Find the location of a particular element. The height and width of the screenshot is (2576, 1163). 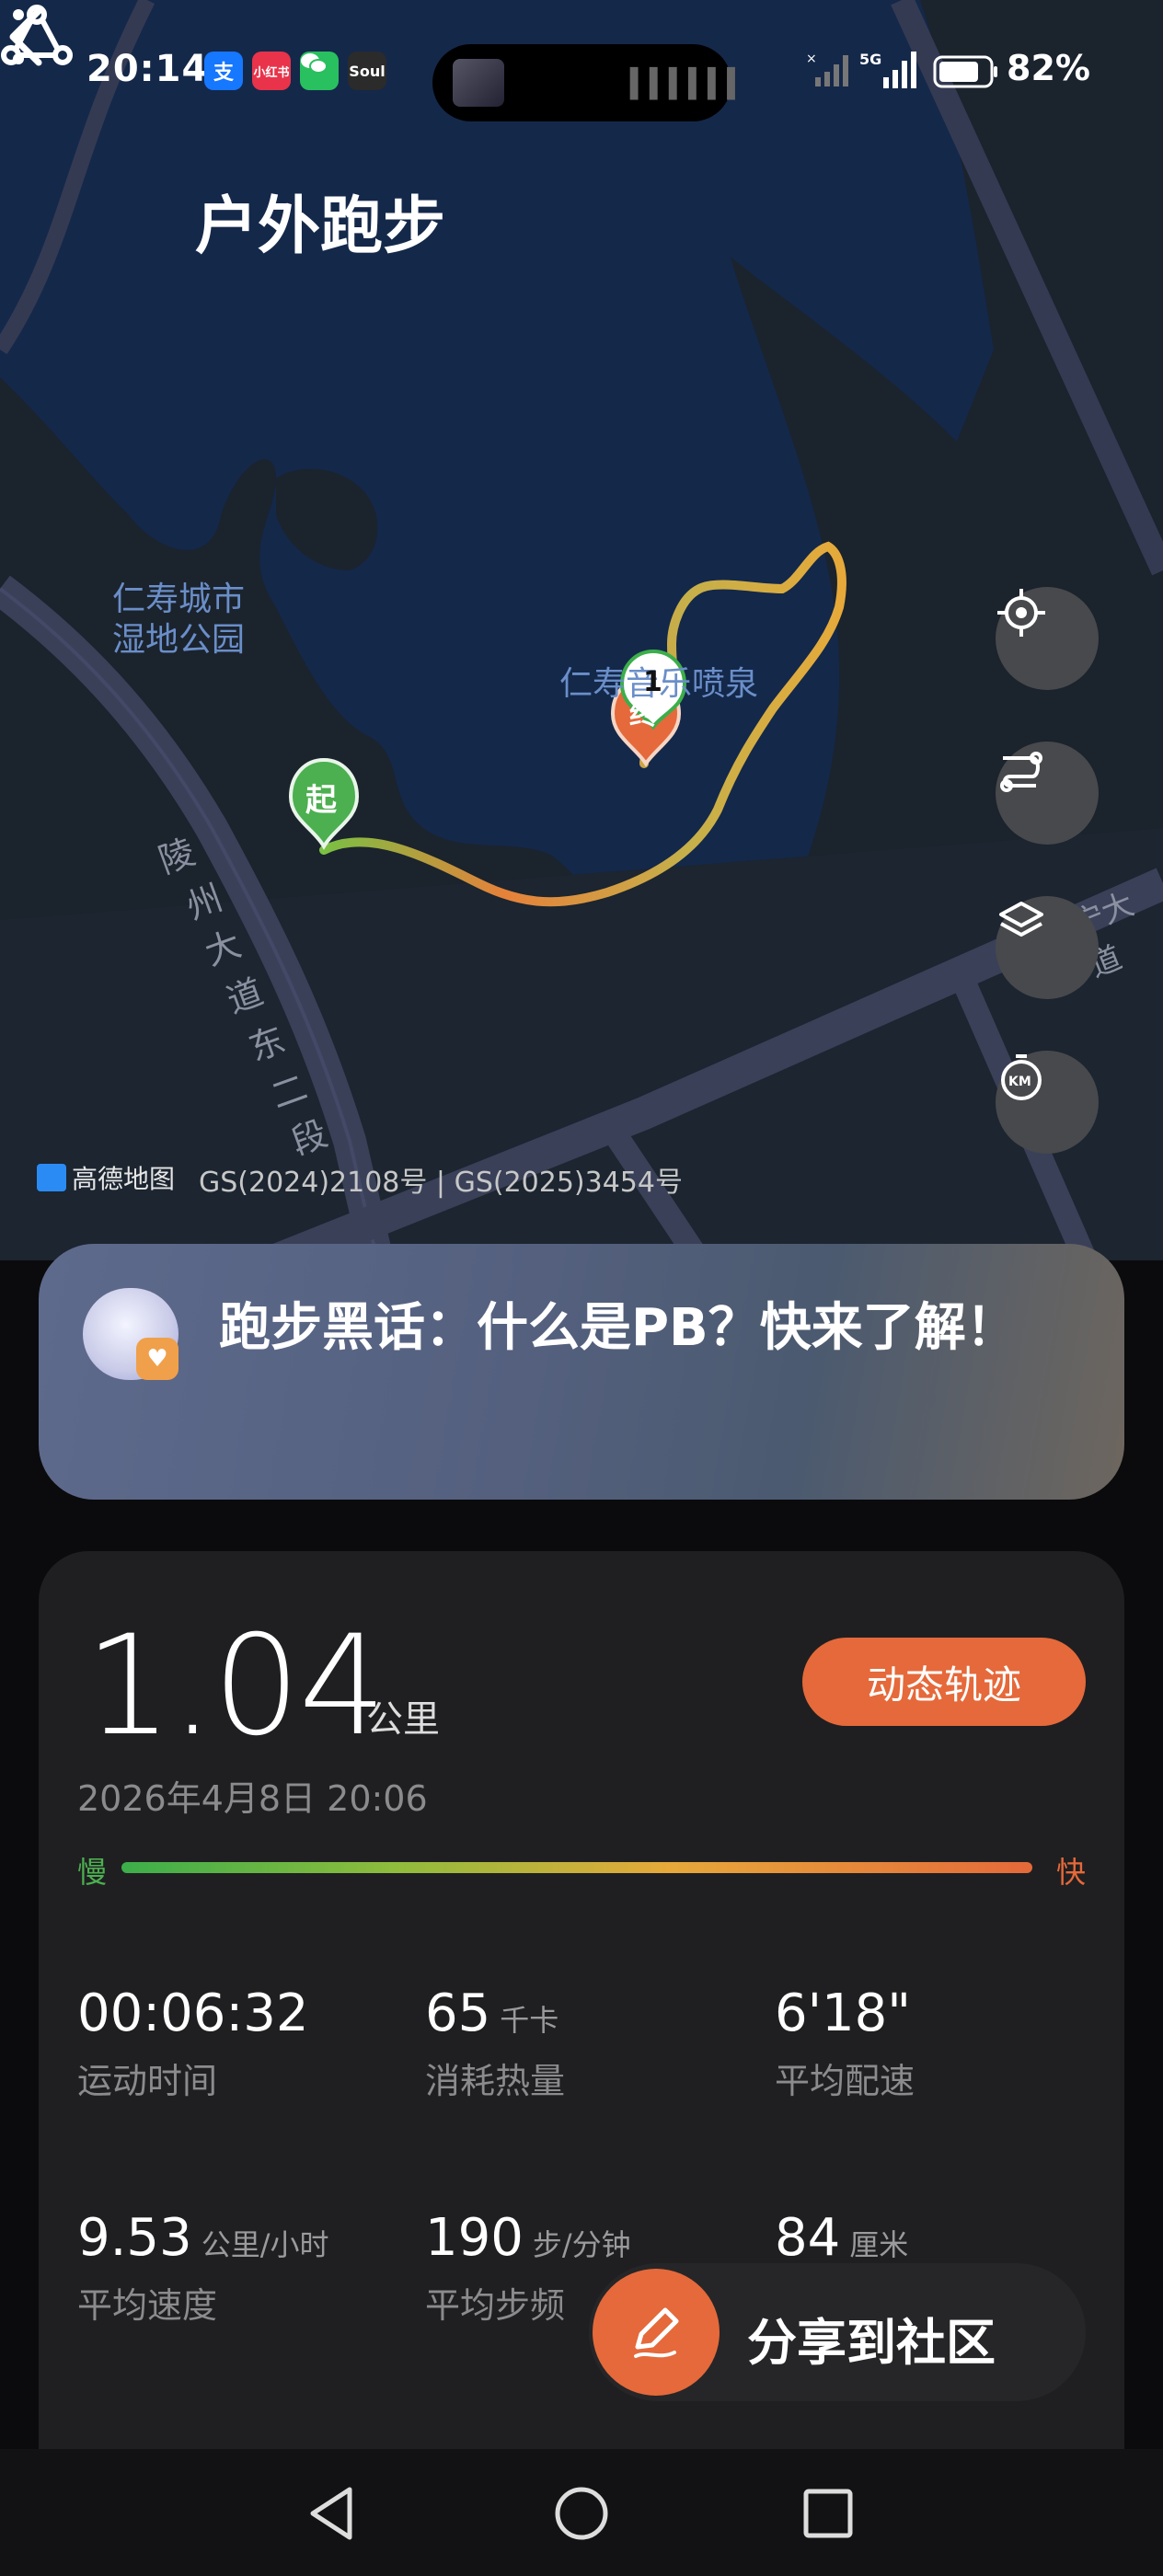

dynamic-island: ▍▍▍▍▍▍ is located at coordinates (590, 82).